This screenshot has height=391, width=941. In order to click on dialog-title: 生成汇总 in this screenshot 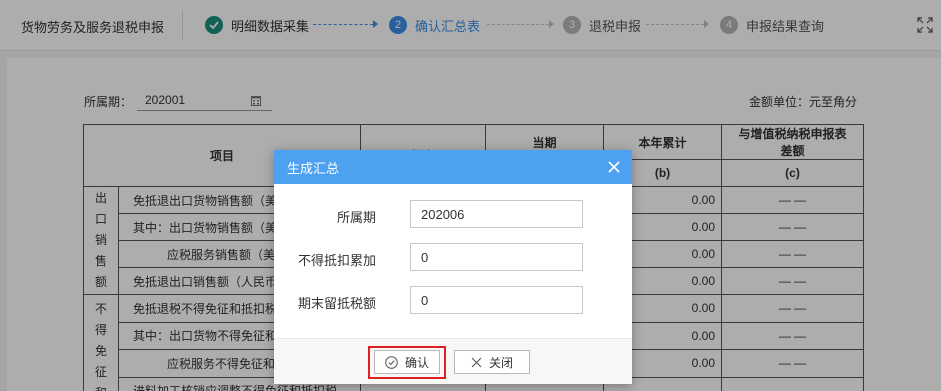, I will do `click(313, 168)`.